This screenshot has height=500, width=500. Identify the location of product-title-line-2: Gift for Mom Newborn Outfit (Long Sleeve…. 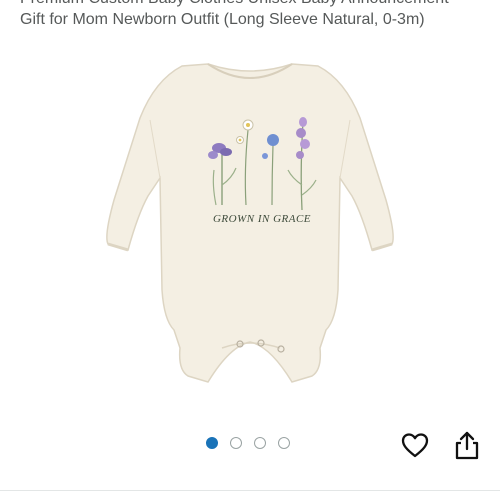
(222, 19).